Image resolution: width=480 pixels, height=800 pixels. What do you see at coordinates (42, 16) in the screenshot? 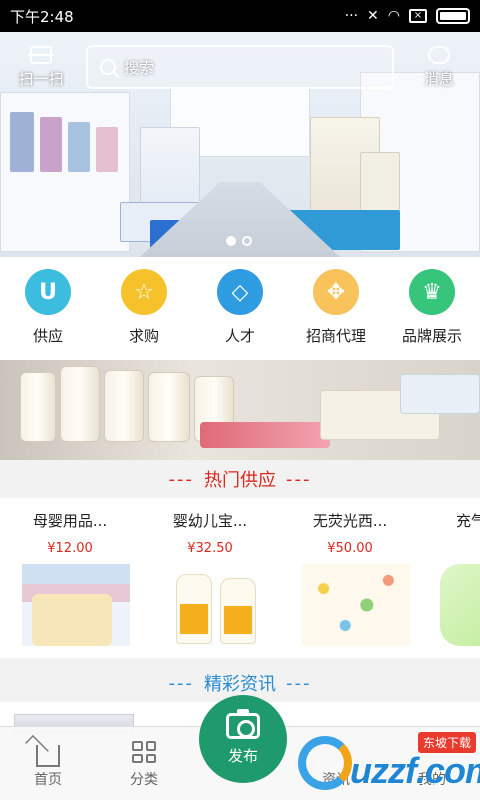
I see `status-time: 下午2:48` at bounding box center [42, 16].